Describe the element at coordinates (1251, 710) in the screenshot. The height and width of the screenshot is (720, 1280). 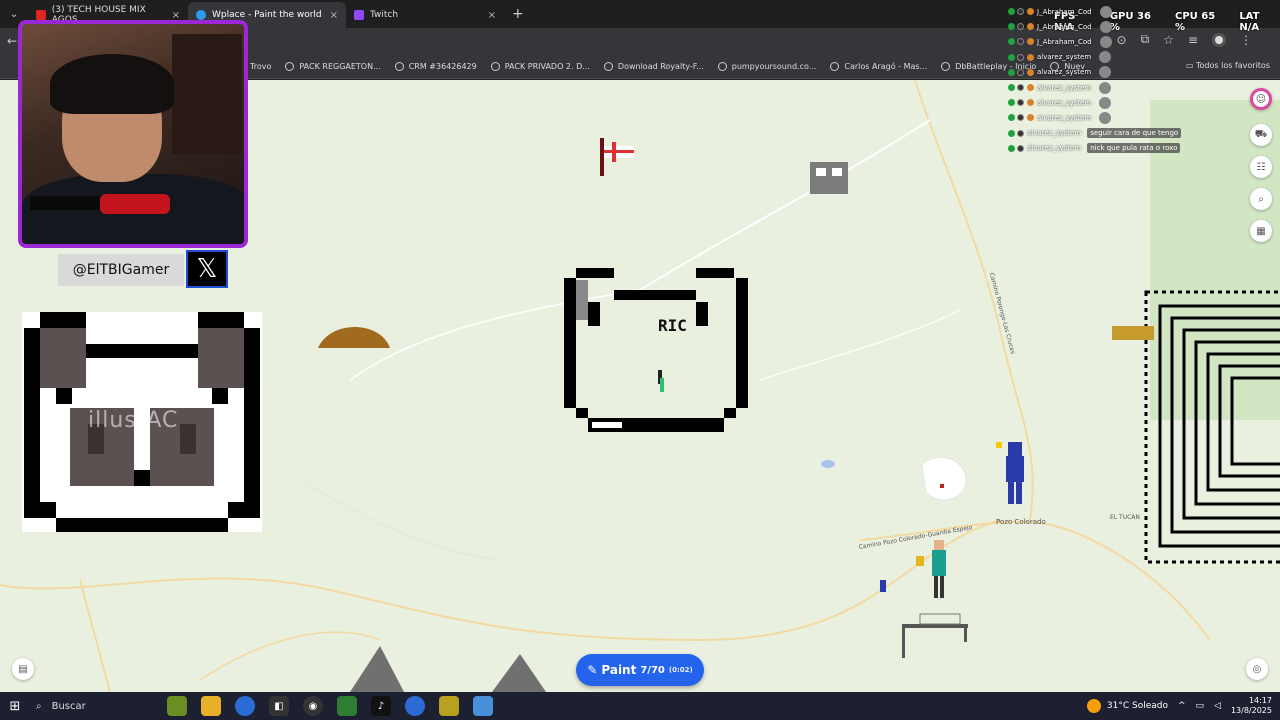
I see `clock-date: 13/8/2025` at that location.